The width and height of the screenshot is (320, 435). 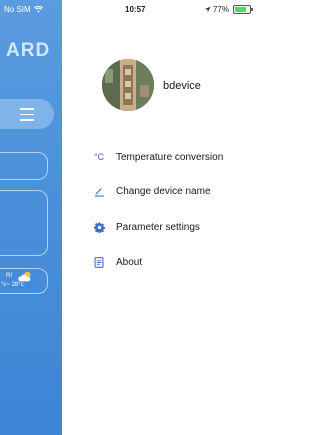 What do you see at coordinates (99, 191) in the screenshot?
I see `edit-pencil-icon` at bounding box center [99, 191].